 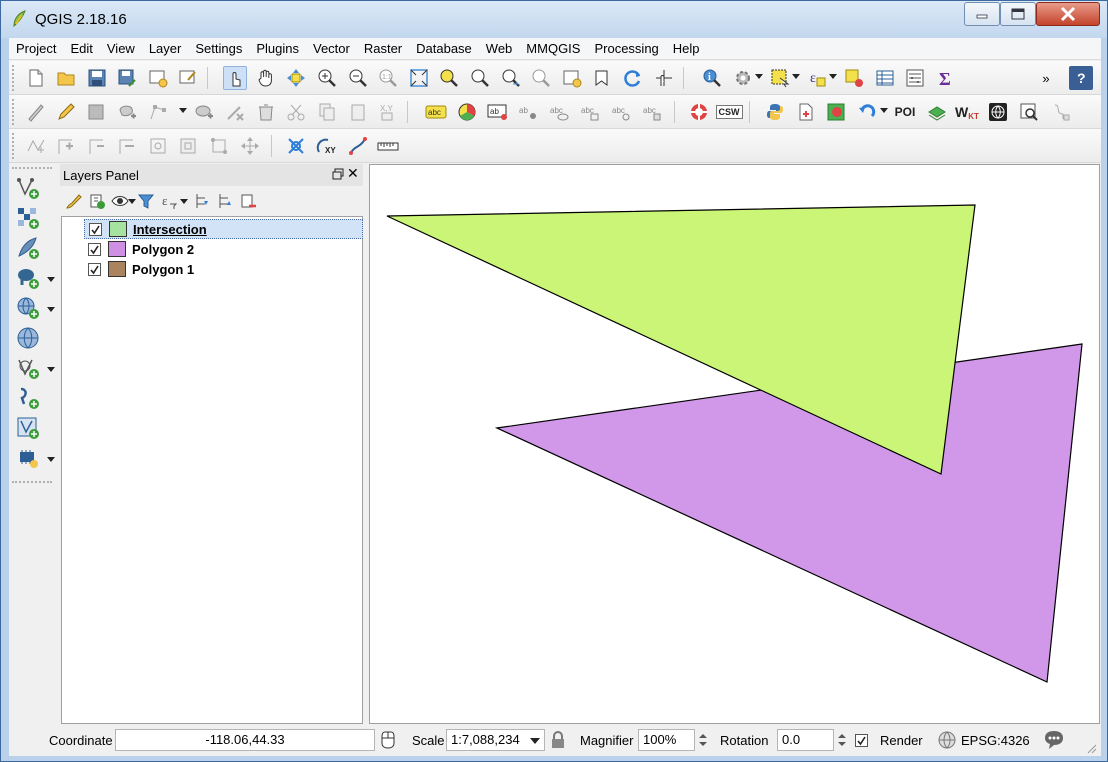 What do you see at coordinates (248, 201) in the screenshot?
I see `remove-layer-button` at bounding box center [248, 201].